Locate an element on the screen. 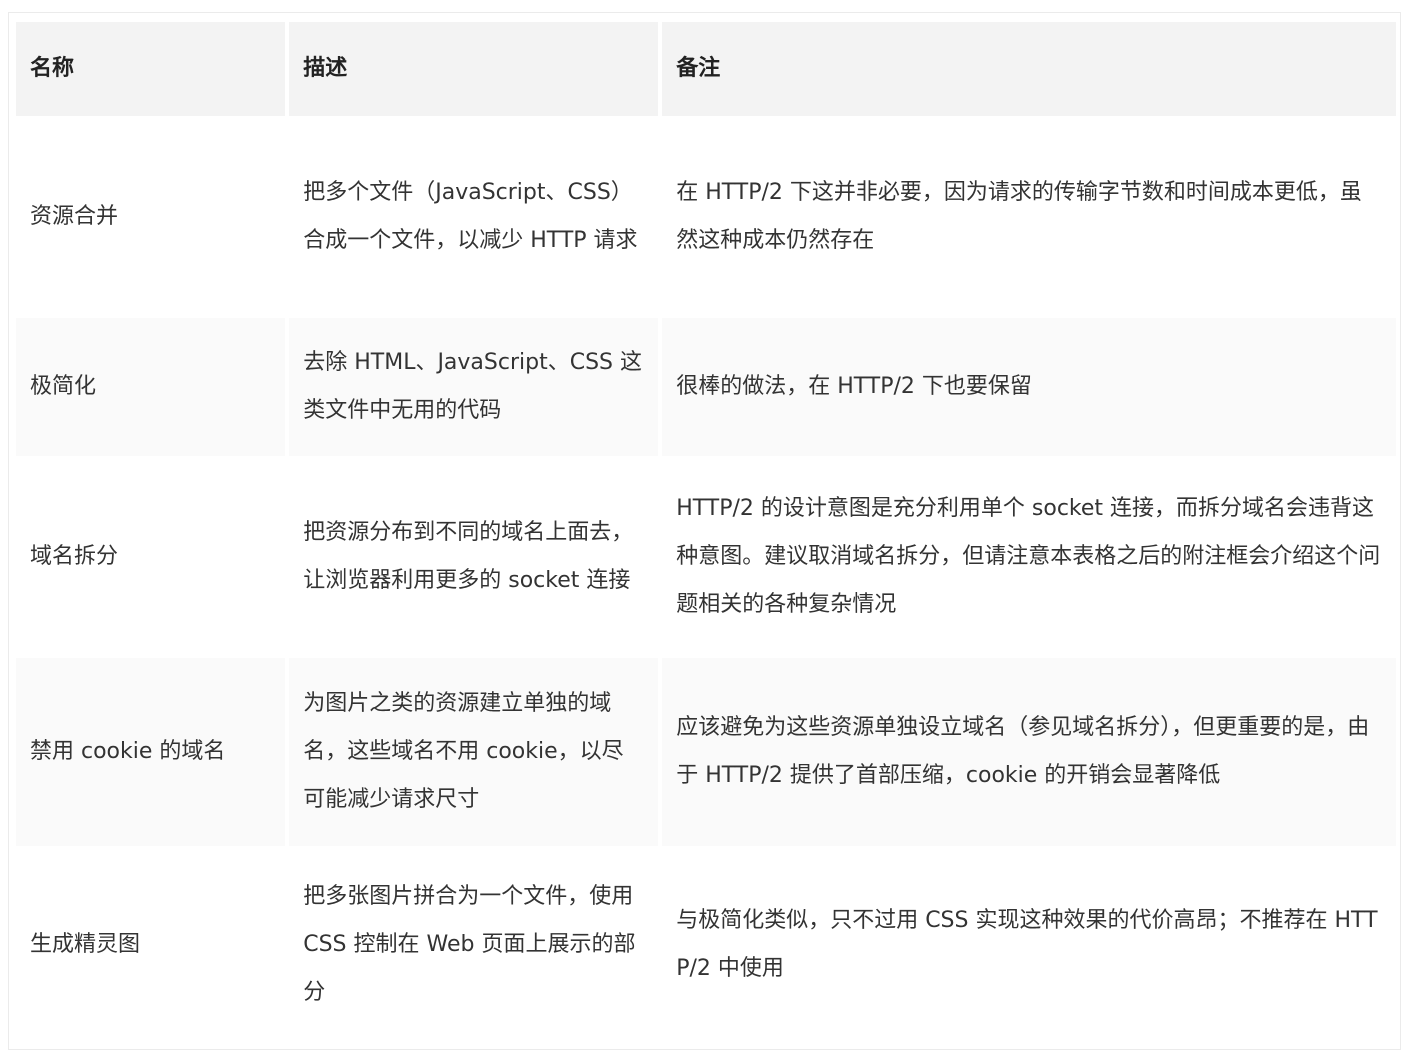 The image size is (1410, 1054). cell-name: 域名拆分 is located at coordinates (151, 557).